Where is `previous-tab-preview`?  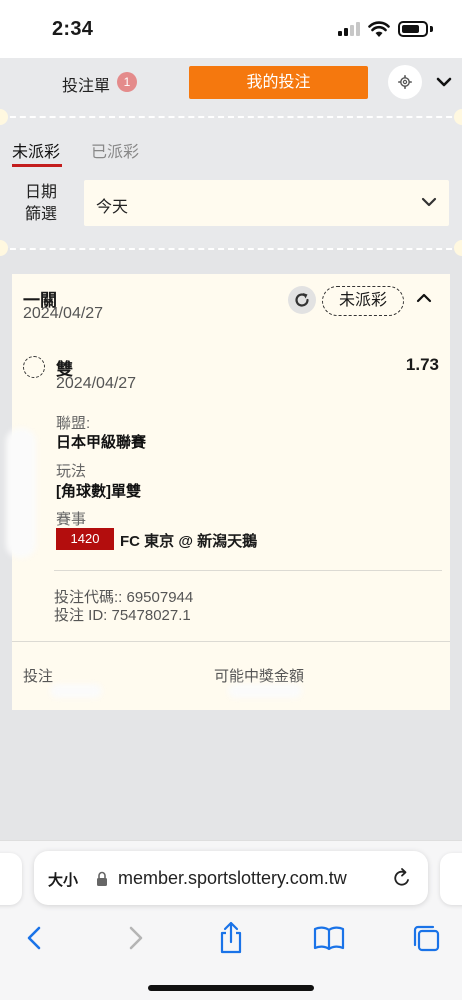
previous-tab-preview is located at coordinates (11, 879).